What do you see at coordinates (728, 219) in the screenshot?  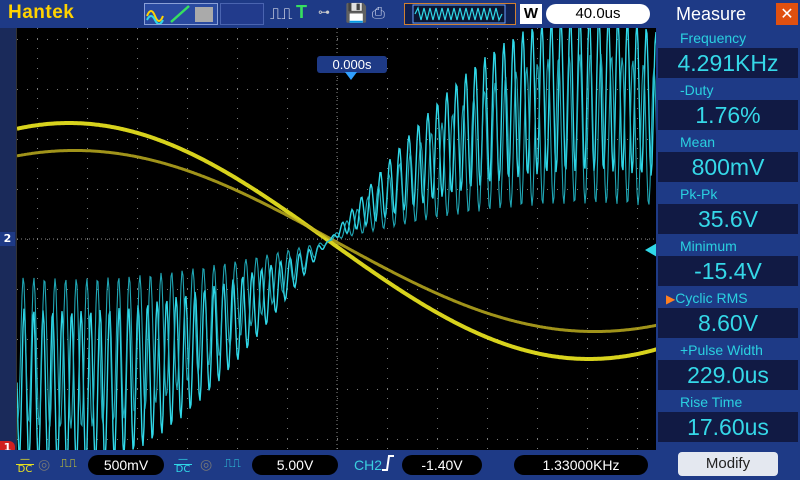 I see `measure-value: 35.6V` at bounding box center [728, 219].